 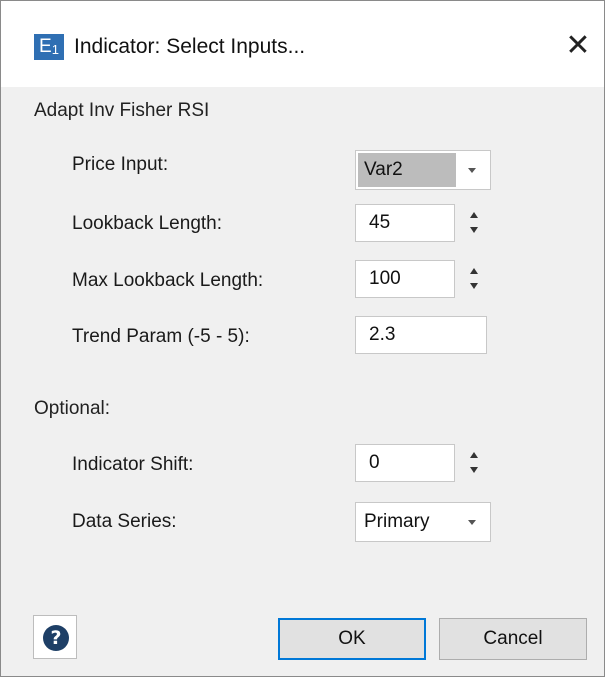 What do you see at coordinates (168, 280) in the screenshot?
I see `max-lookback-length-label: Max Lookback Length:` at bounding box center [168, 280].